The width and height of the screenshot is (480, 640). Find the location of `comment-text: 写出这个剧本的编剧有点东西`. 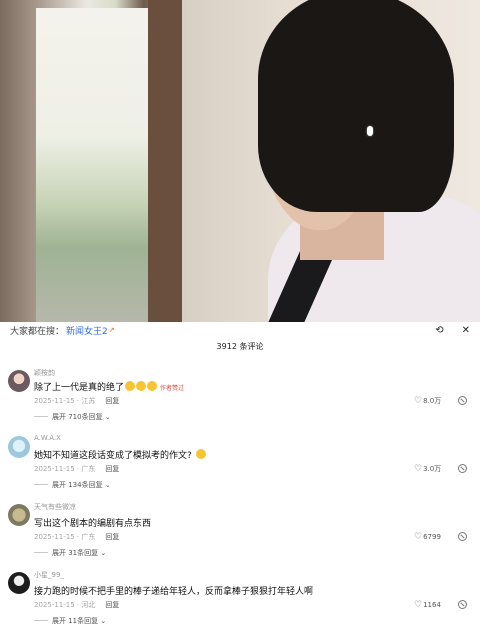

comment-text: 写出这个剧本的编剧有点东西 is located at coordinates (93, 524).